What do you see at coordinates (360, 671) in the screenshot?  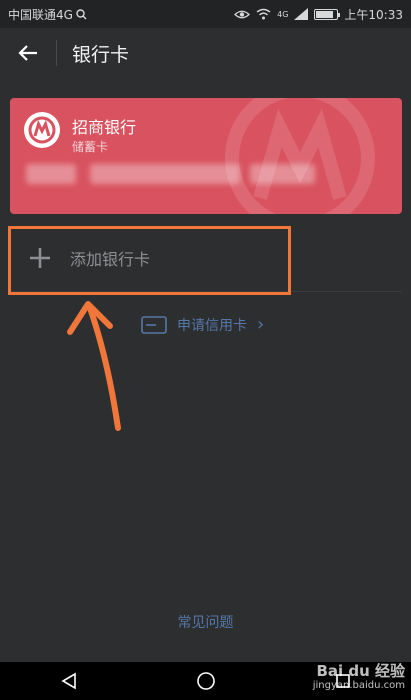 I see `watermark-brand: Bai du 经验` at bounding box center [360, 671].